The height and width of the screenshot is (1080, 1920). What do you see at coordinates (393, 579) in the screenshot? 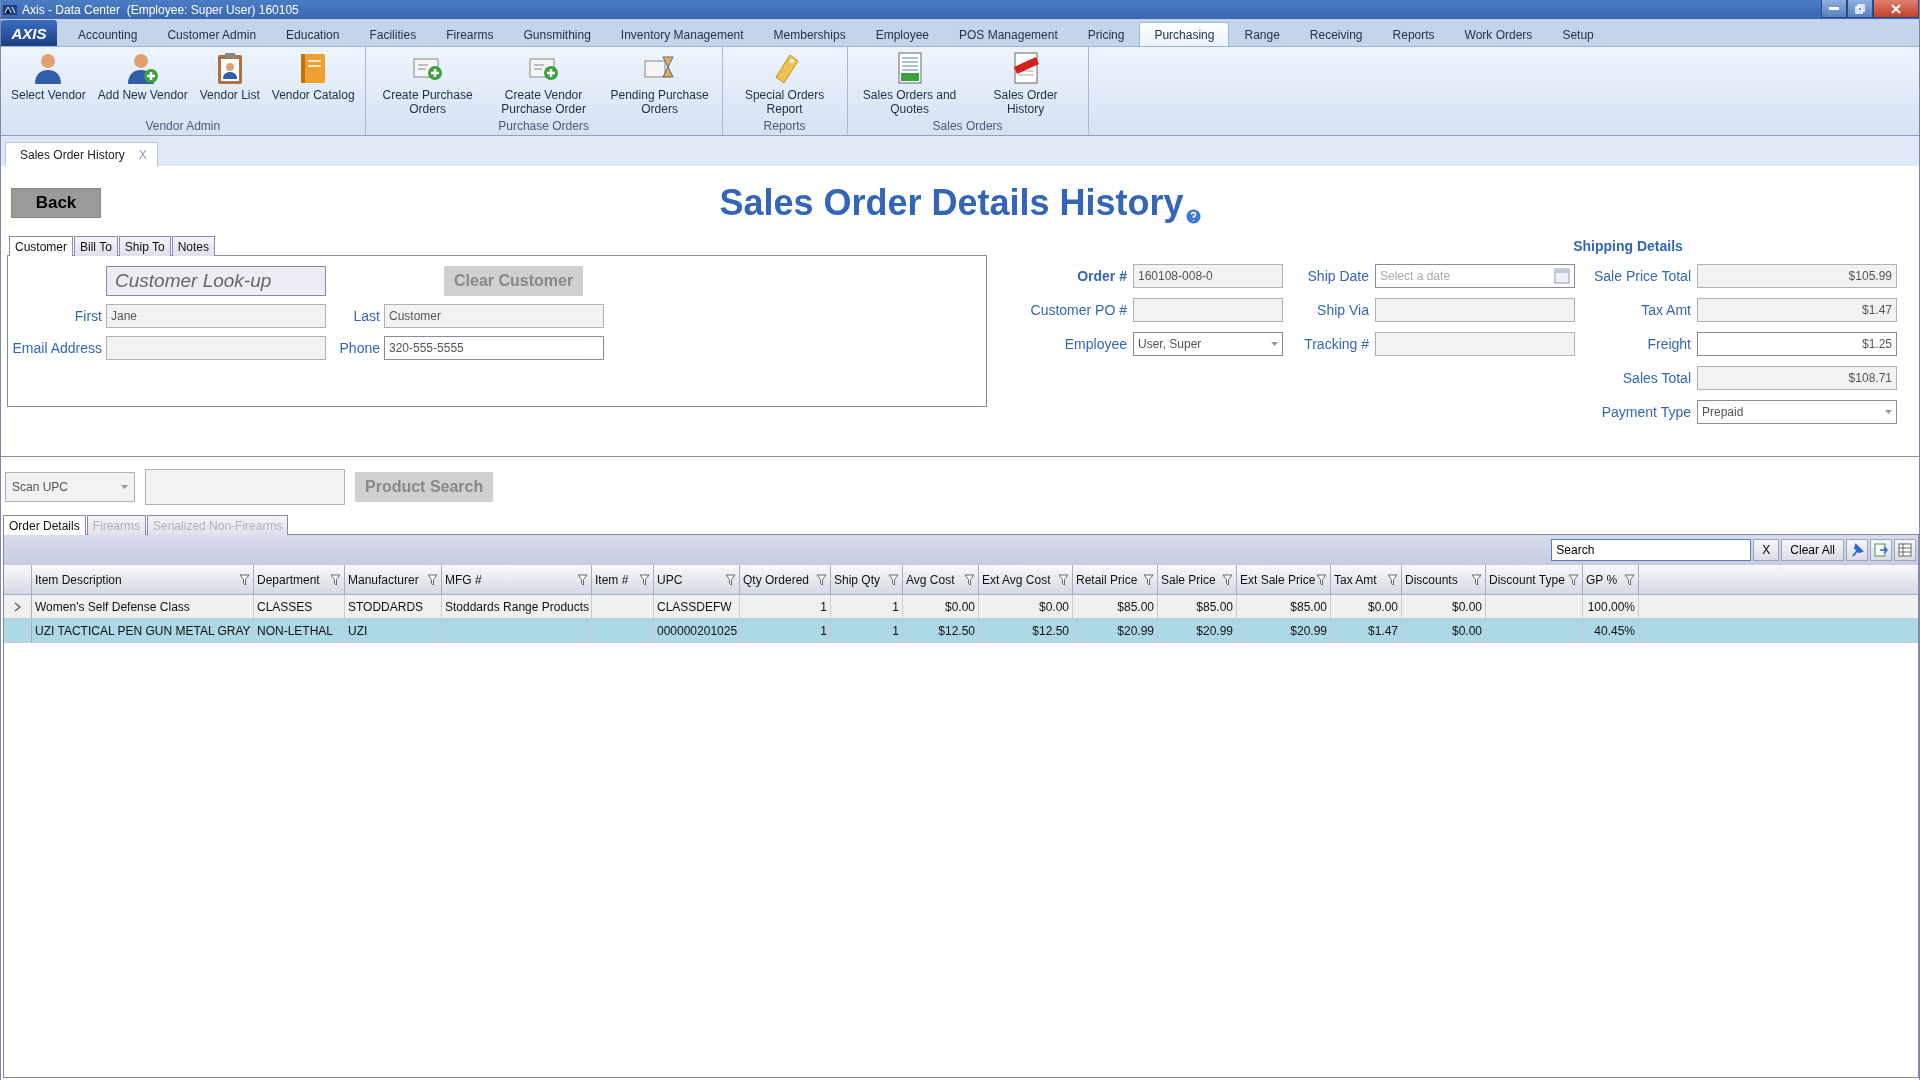
I see `column-header: Manufacturer` at bounding box center [393, 579].